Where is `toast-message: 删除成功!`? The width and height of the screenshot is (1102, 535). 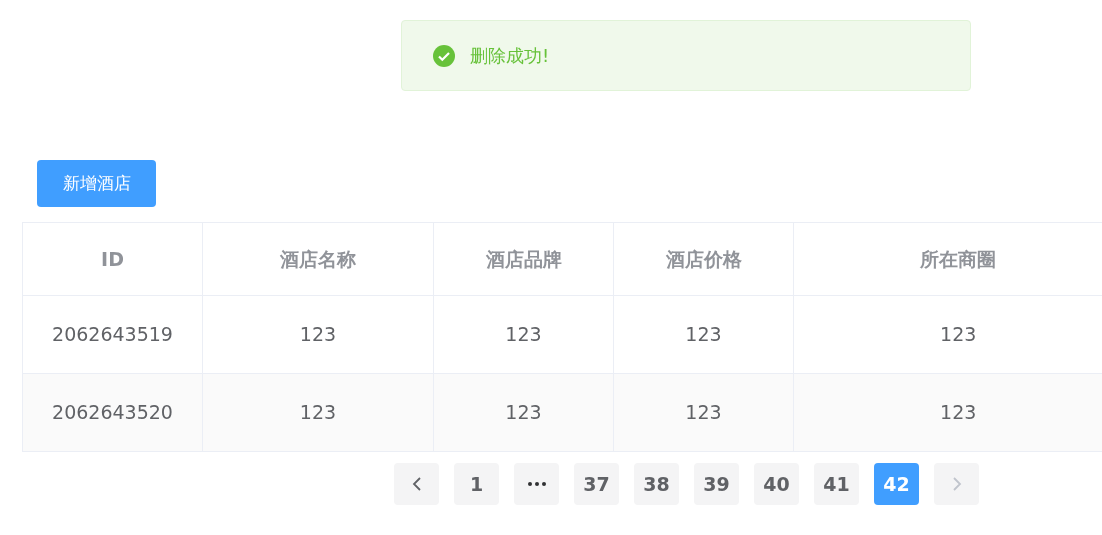
toast-message: 删除成功! is located at coordinates (510, 56).